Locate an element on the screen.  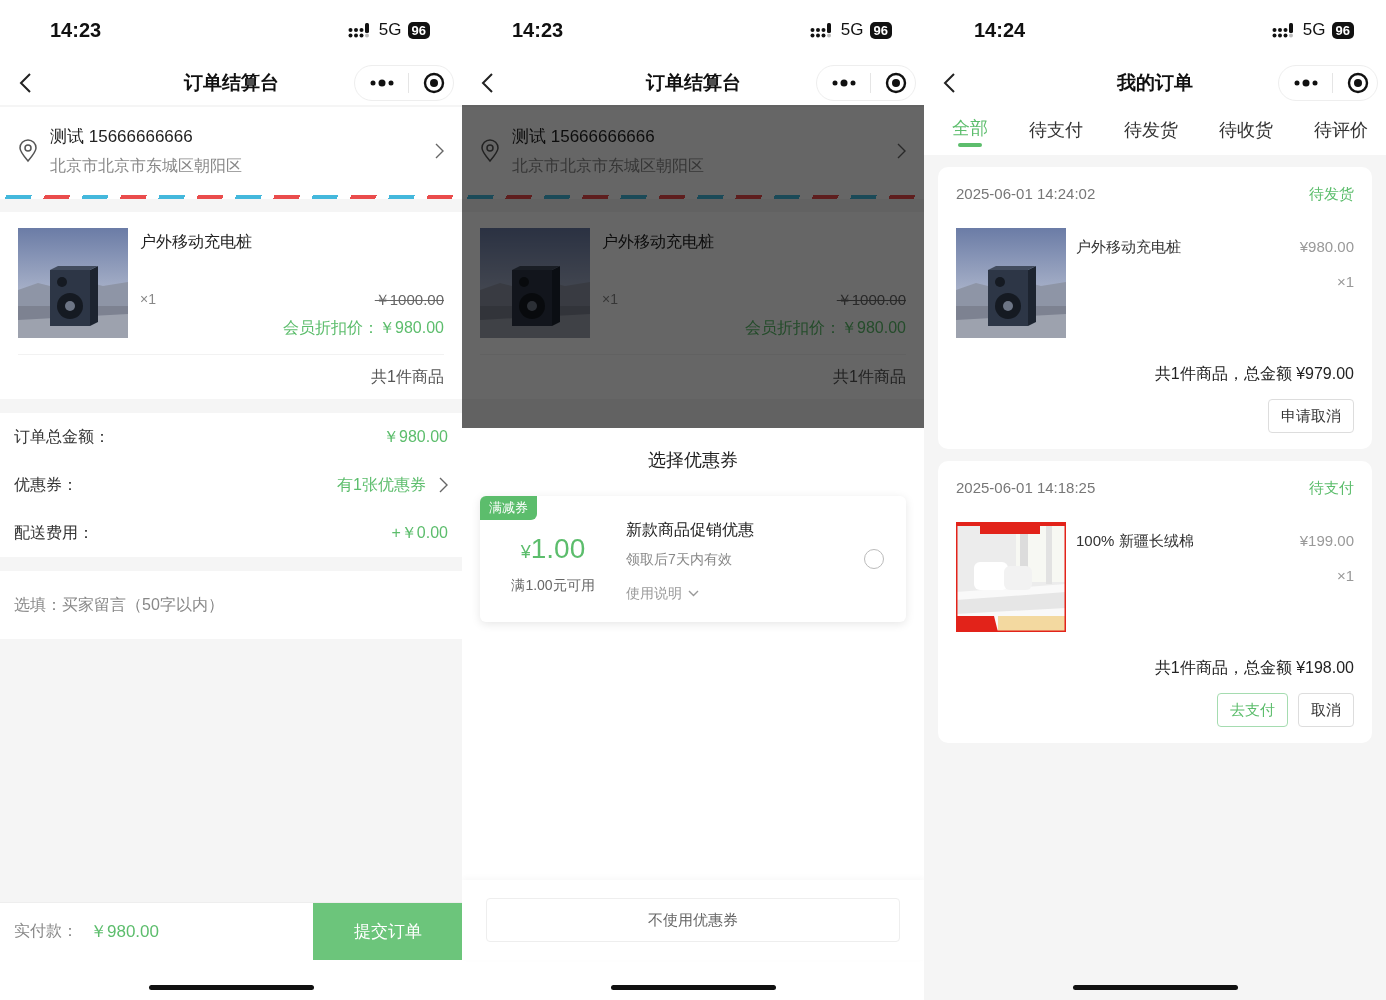
order-total: 共1件商品，总金额 ¥979.00 is located at coordinates (1253, 374).